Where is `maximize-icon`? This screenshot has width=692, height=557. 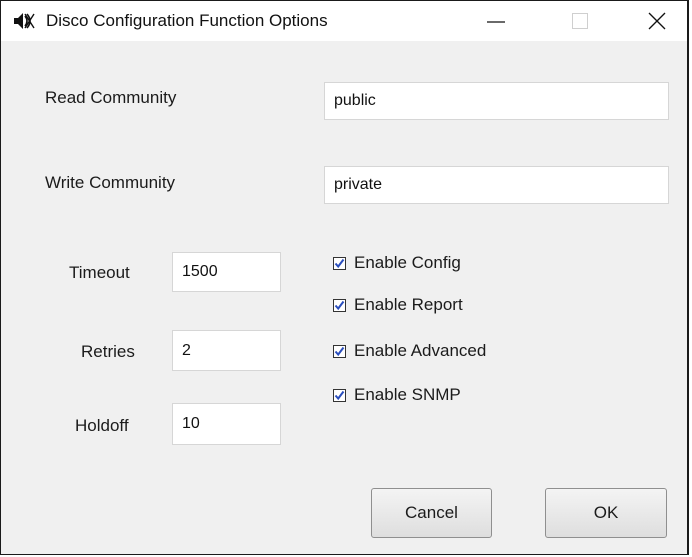
maximize-icon is located at coordinates (580, 21).